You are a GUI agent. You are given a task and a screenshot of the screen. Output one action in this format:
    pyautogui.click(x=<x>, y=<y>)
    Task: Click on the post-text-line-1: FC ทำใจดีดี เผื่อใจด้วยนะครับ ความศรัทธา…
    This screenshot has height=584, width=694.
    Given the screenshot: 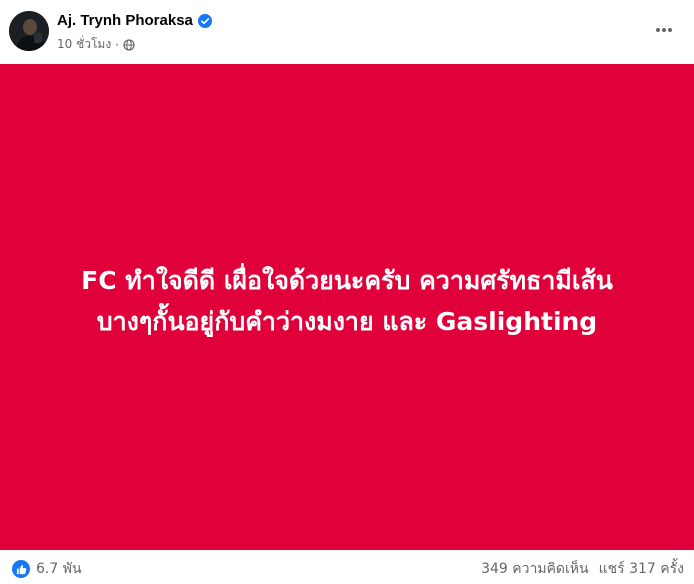 What is the action you would take?
    pyautogui.click(x=347, y=280)
    